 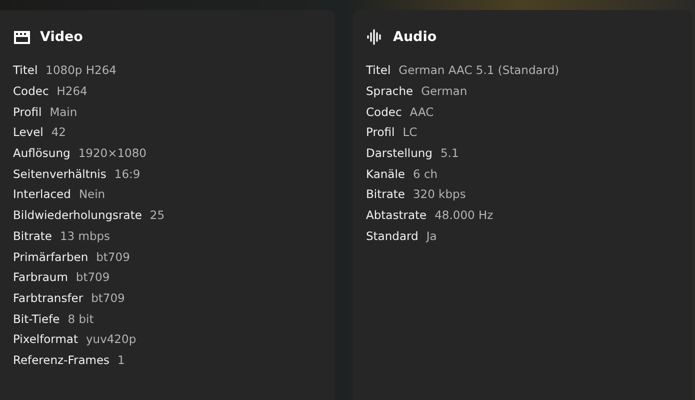 What do you see at coordinates (36, 319) in the screenshot?
I see `property-label: Bit-Tiefe` at bounding box center [36, 319].